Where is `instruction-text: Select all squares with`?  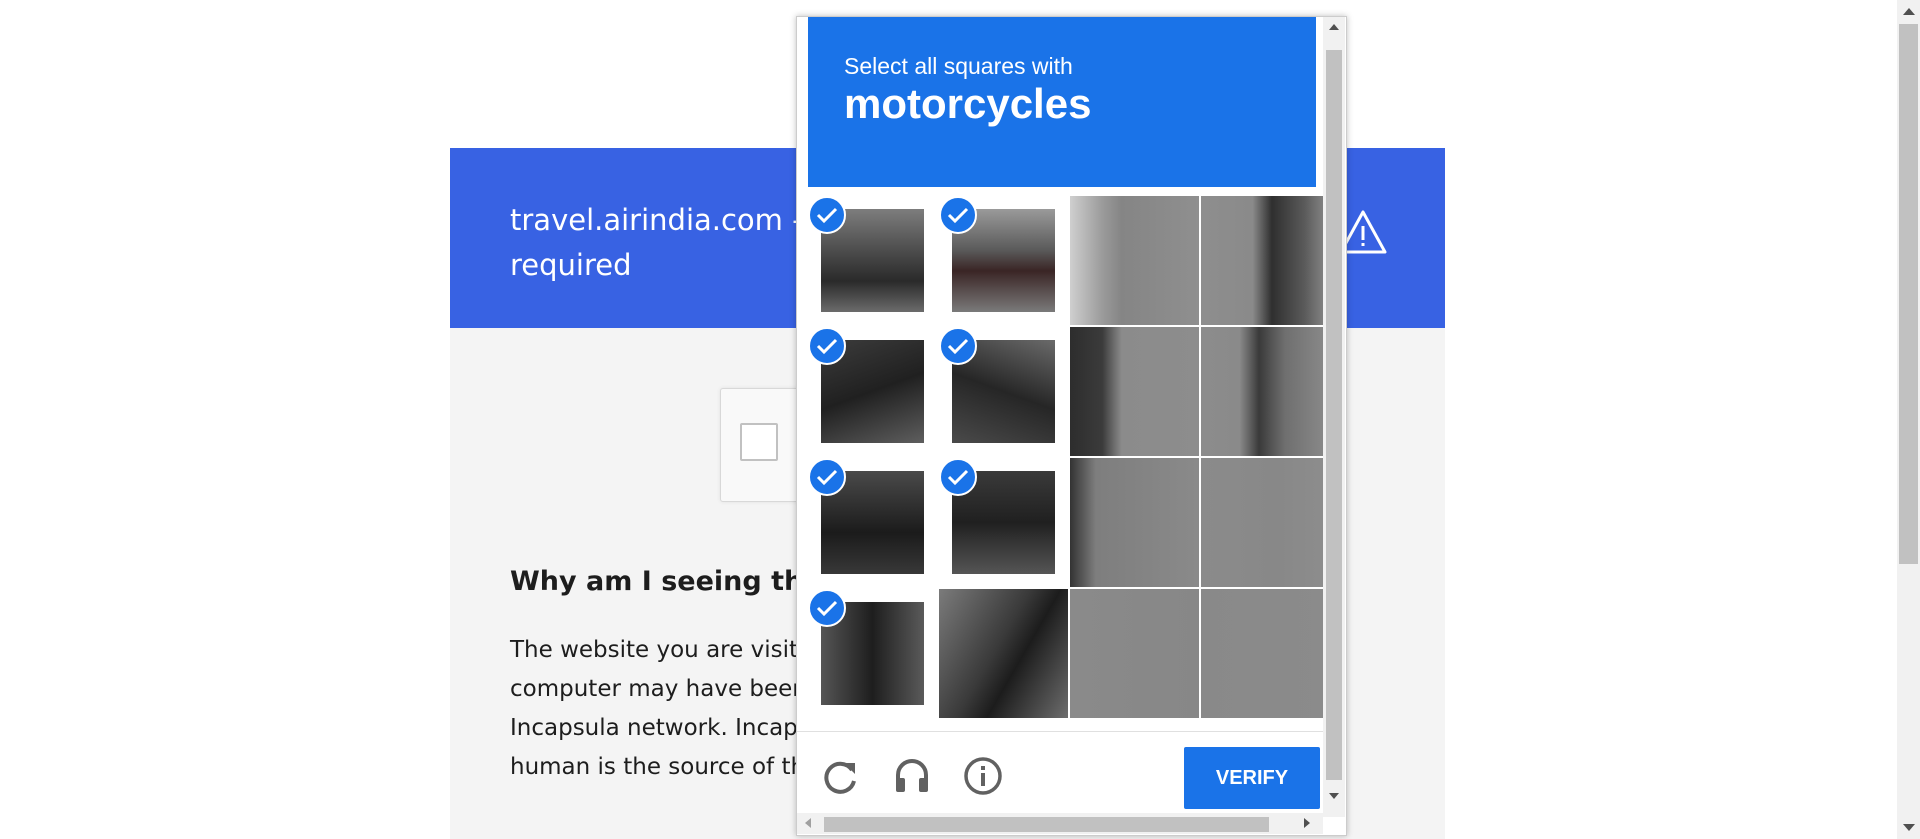 instruction-text: Select all squares with is located at coordinates (958, 66).